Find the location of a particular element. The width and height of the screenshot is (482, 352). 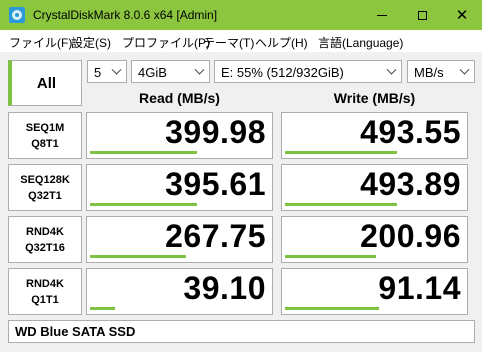

test-size-select: 4GiB is located at coordinates (170, 71).